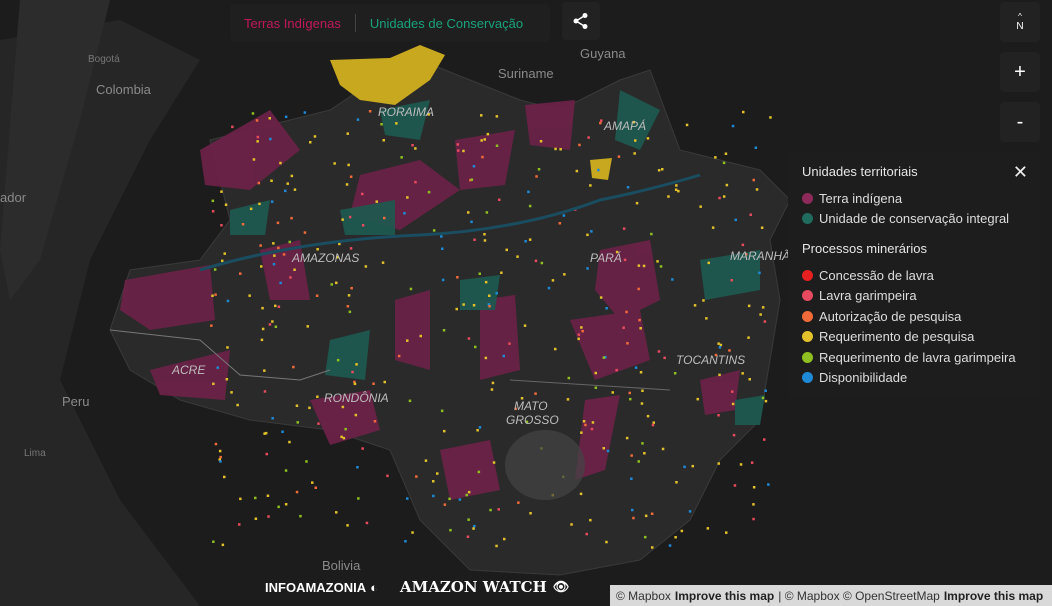 The height and width of the screenshot is (606, 1052). I want to click on amazon-watch-eye-icon: 👁, so click(561, 586).